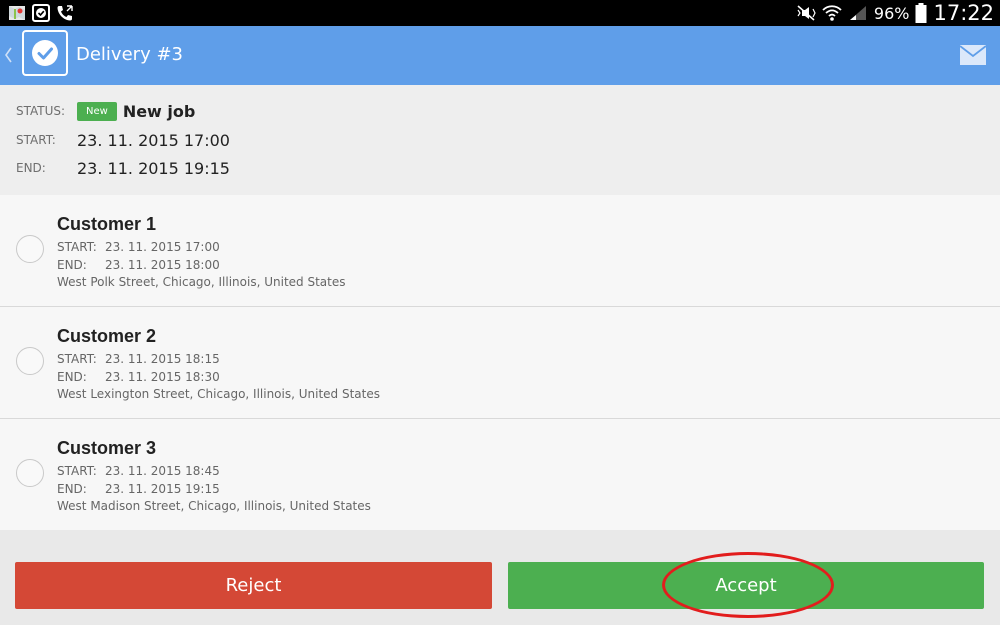 This screenshot has height=625, width=1000. Describe the element at coordinates (129, 54) in the screenshot. I see `page-title: Delivery #3` at that location.